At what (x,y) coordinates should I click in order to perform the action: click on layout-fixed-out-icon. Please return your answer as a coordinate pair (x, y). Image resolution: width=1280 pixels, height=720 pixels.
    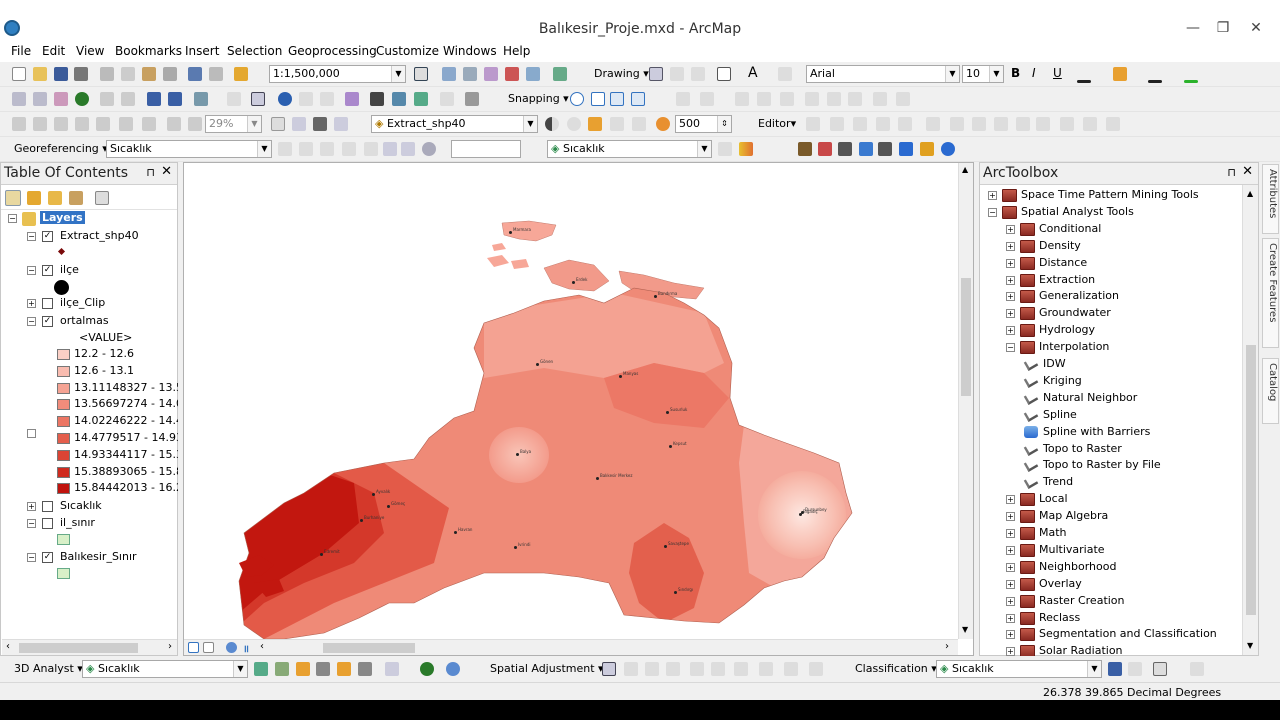
    Looking at the image, I should click on (126, 124).